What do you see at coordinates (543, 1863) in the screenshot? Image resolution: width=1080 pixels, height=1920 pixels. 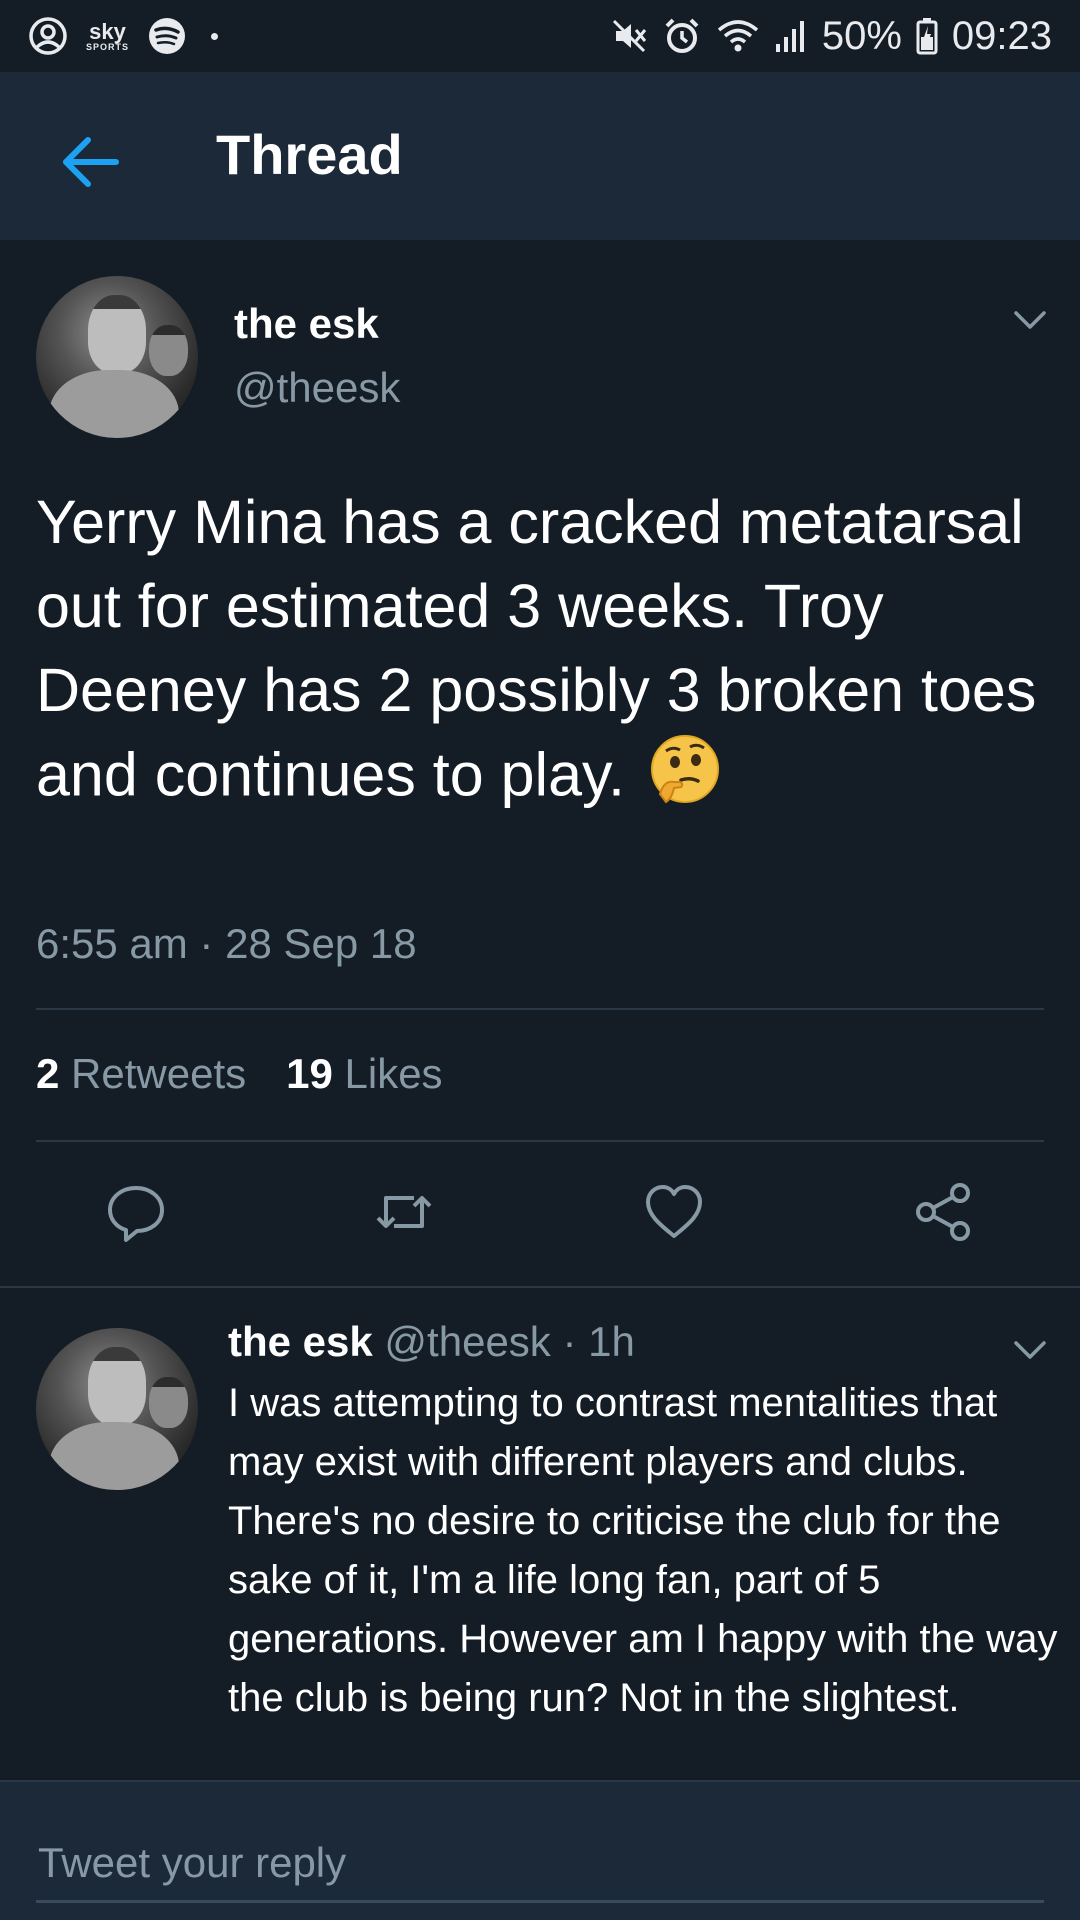 I see `reply-input` at bounding box center [543, 1863].